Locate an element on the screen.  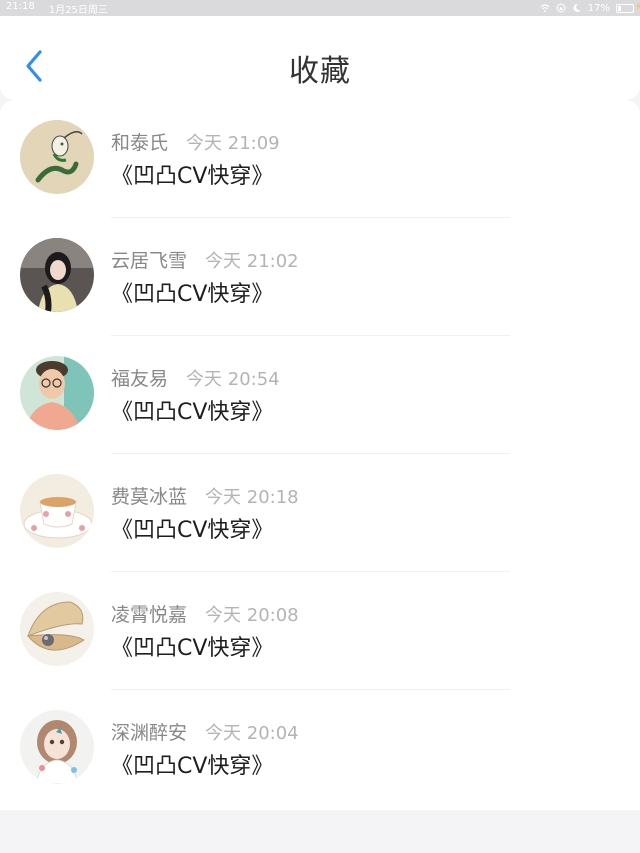
favorite-item: 和泰氏 今天 21:09 《凹凸CV快穿》 is located at coordinates (320, 159).